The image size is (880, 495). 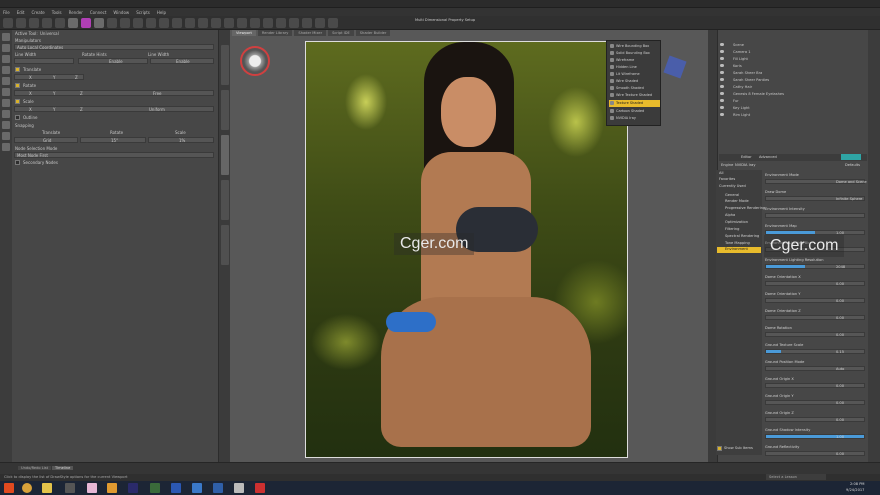 What do you see at coordinates (73, 22) in the screenshot?
I see `render-icon` at bounding box center [73, 22].